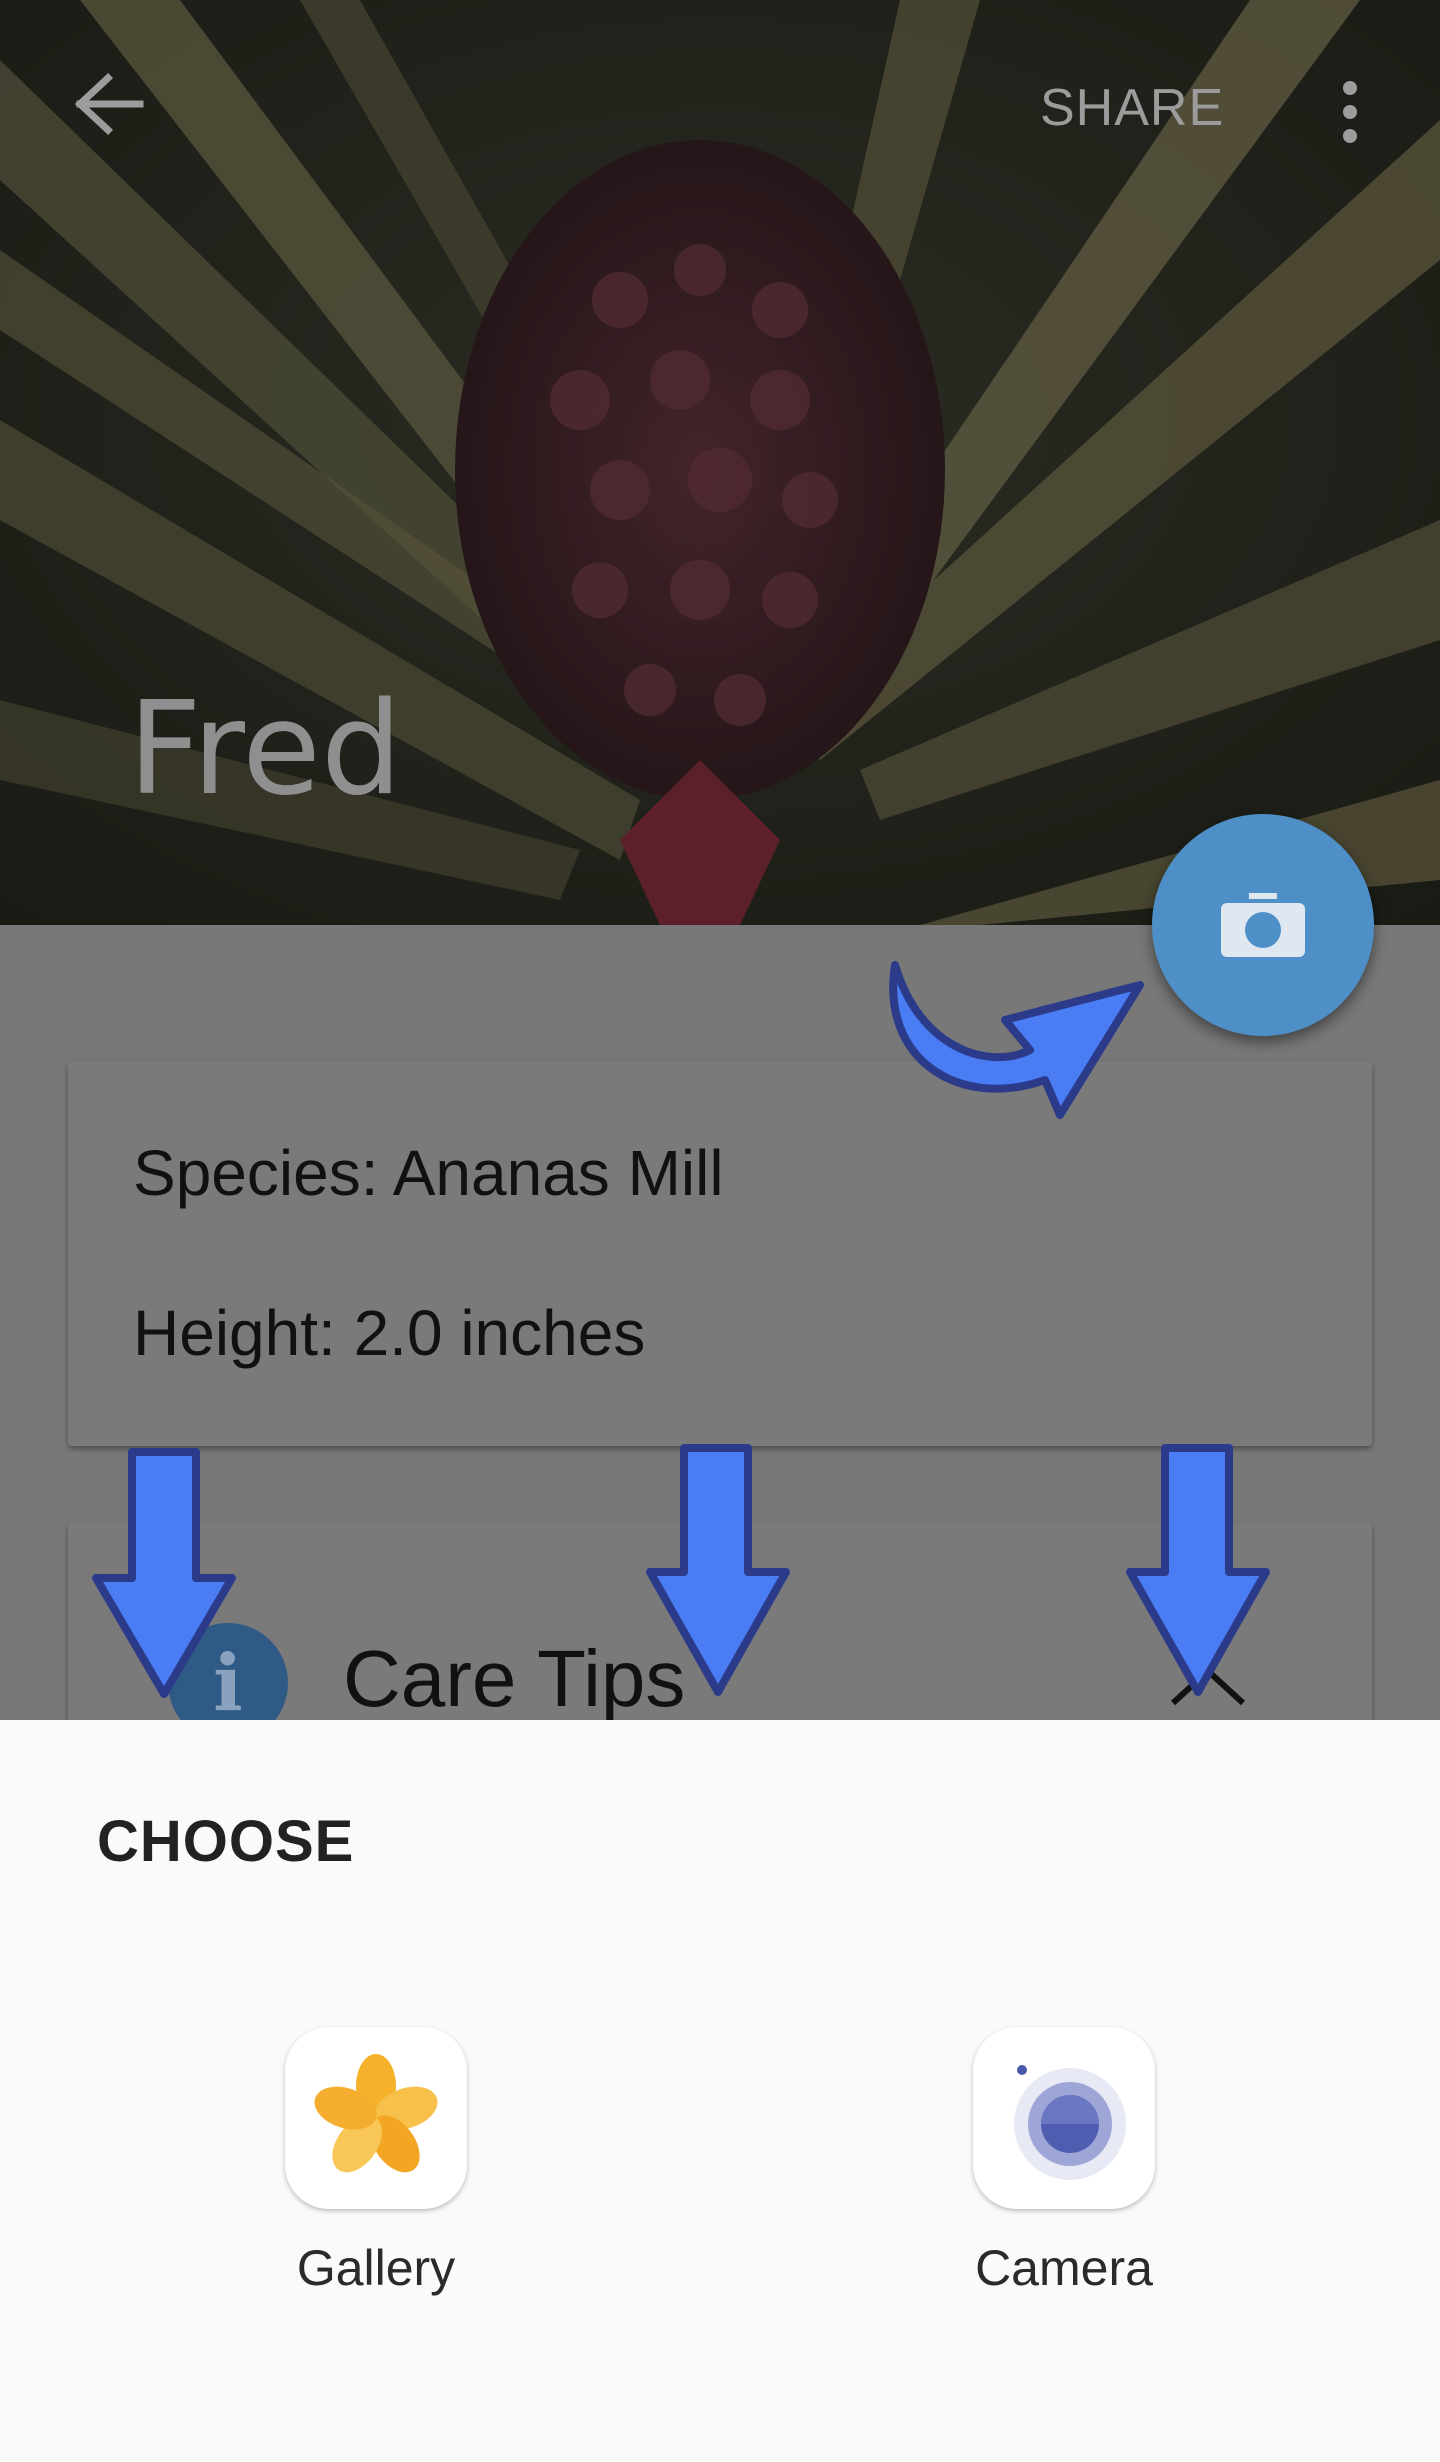 The height and width of the screenshot is (2462, 1440). What do you see at coordinates (389, 1333) in the screenshot?
I see `height-text: Height: 2.0 inches` at bounding box center [389, 1333].